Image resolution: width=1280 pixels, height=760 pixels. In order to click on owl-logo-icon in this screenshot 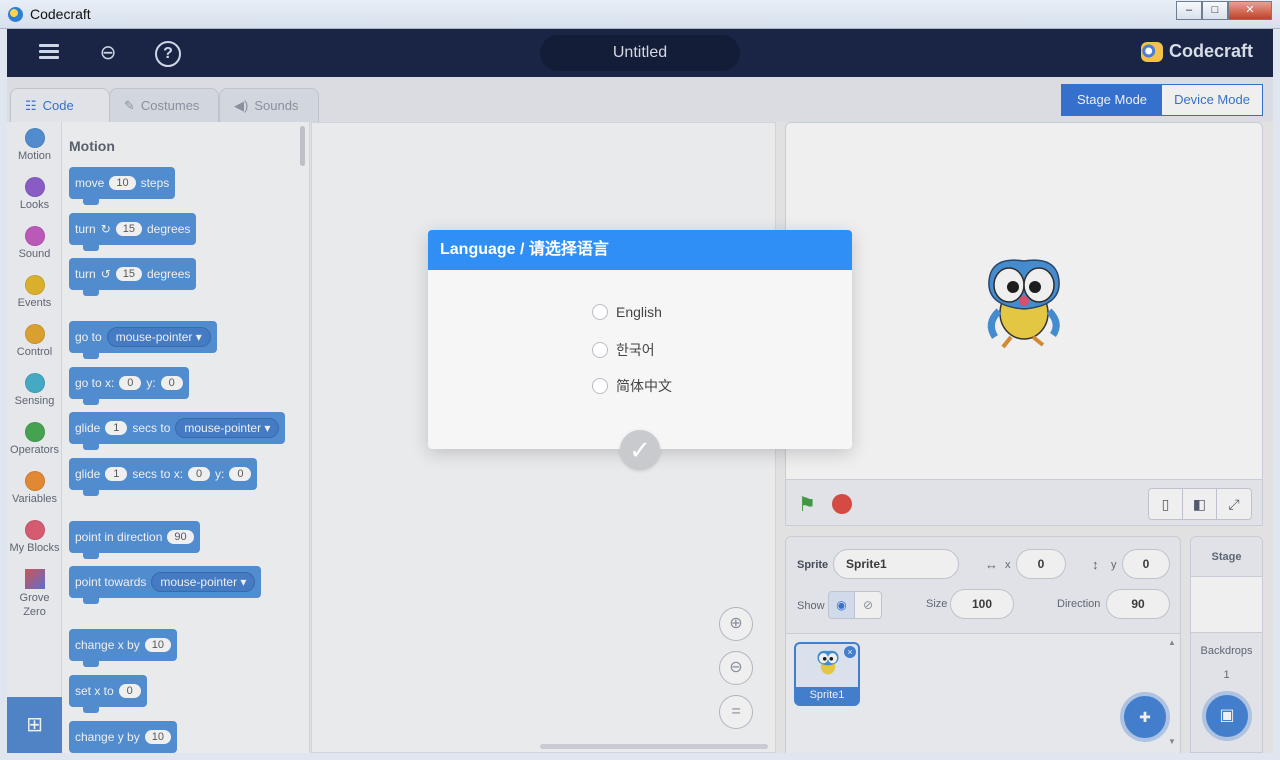, I will do `click(1151, 51)`.